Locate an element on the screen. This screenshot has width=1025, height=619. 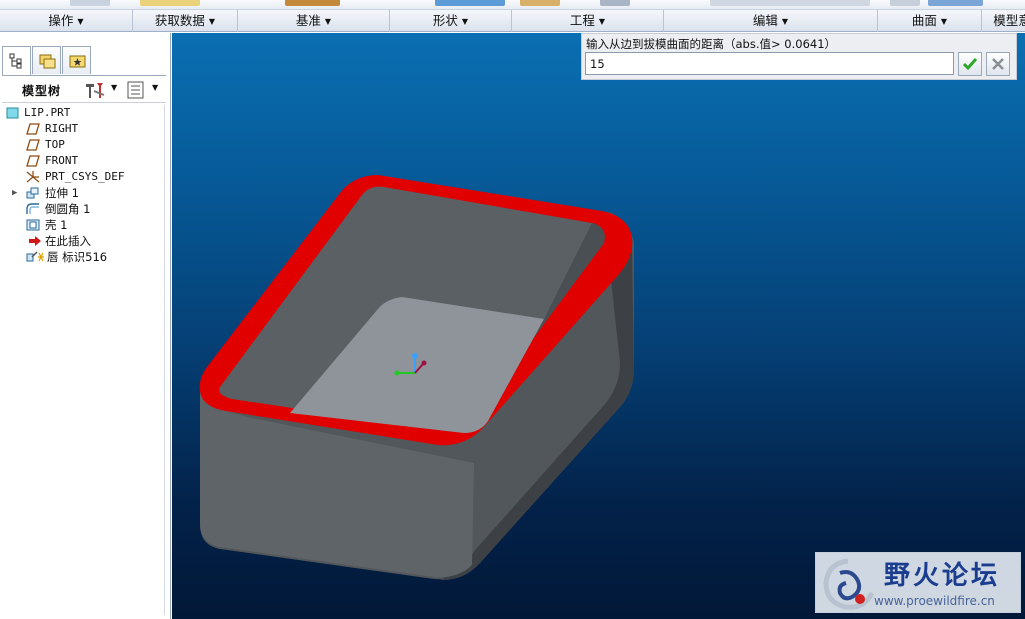
close-icon is located at coordinates (998, 64).